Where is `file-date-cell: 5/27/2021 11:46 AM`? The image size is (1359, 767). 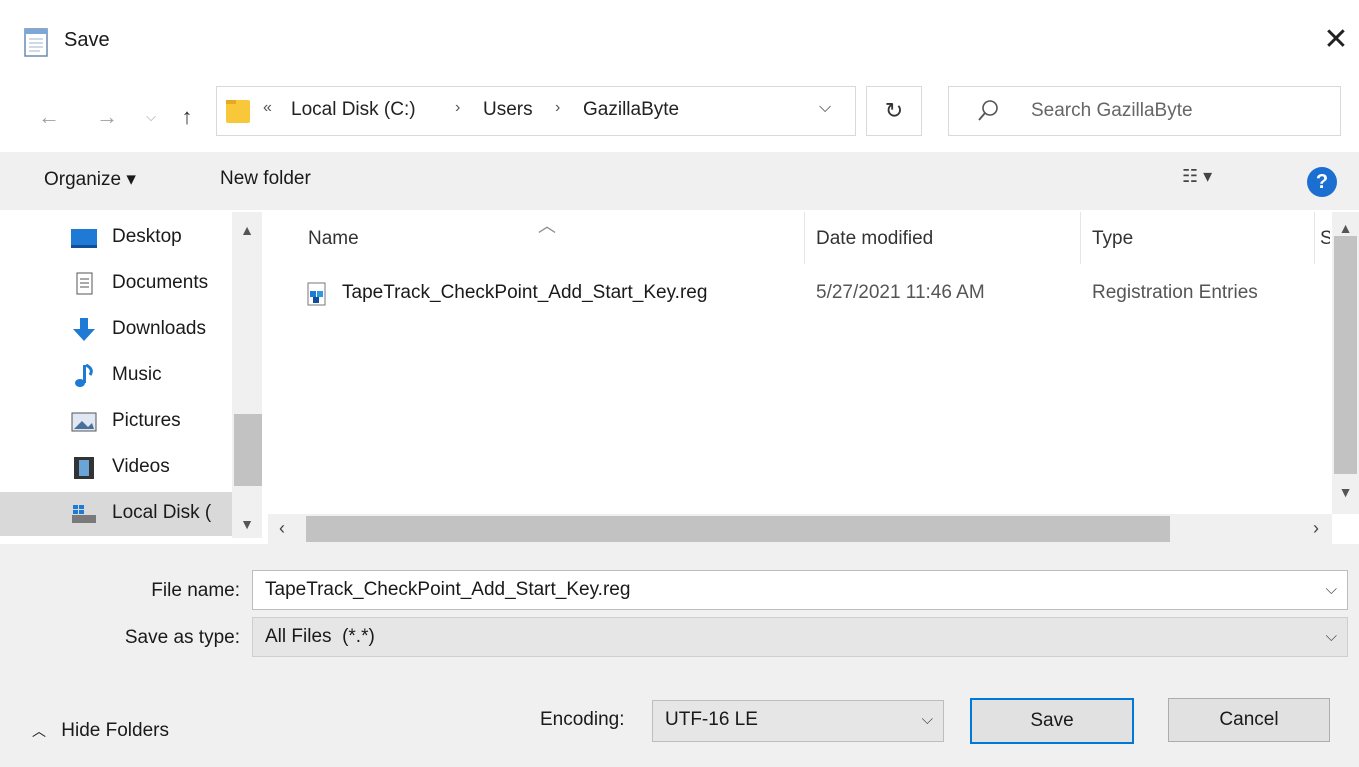
file-date-cell: 5/27/2021 11:46 AM is located at coordinates (900, 292).